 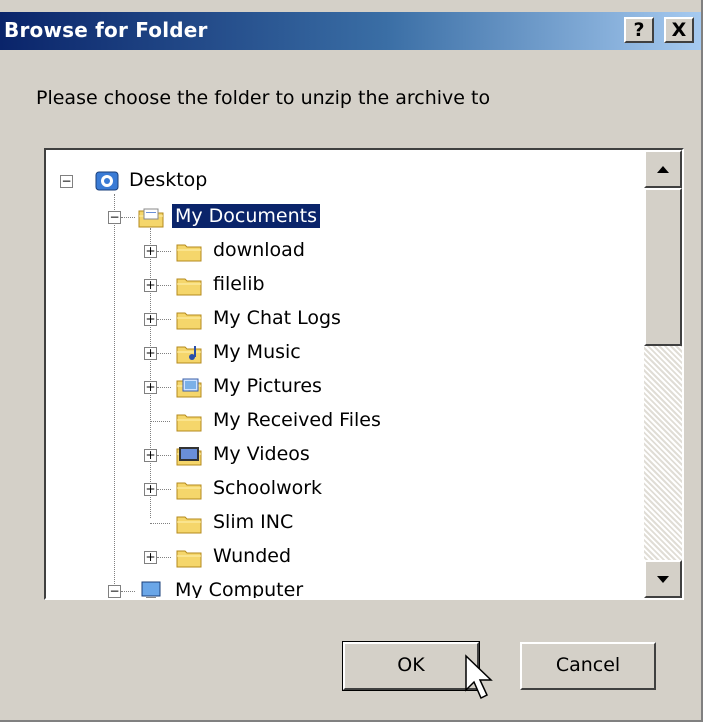 What do you see at coordinates (253, 522) in the screenshot?
I see `tree-item-label: Slim INC` at bounding box center [253, 522].